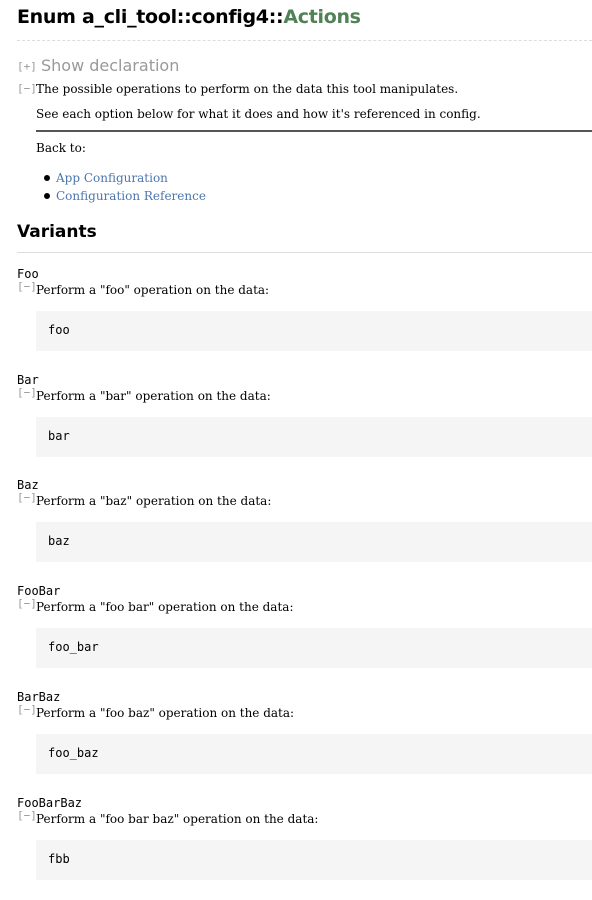 This screenshot has width=592, height=900. Describe the element at coordinates (154, 501) in the screenshot. I see `variant-description: Perform a "baz" operation on the data:` at that location.